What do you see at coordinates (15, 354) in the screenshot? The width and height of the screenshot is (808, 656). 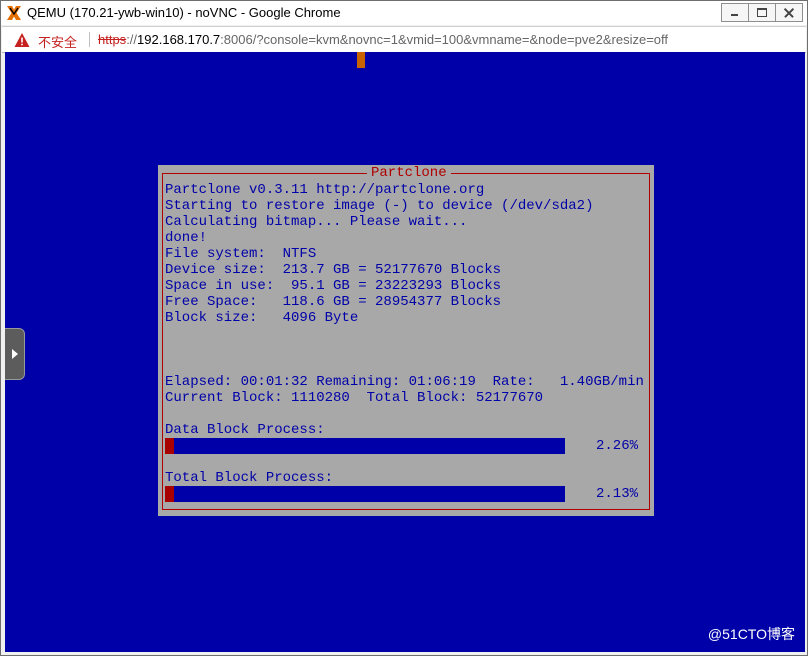 I see `novnc-control-bar-handle` at bounding box center [15, 354].